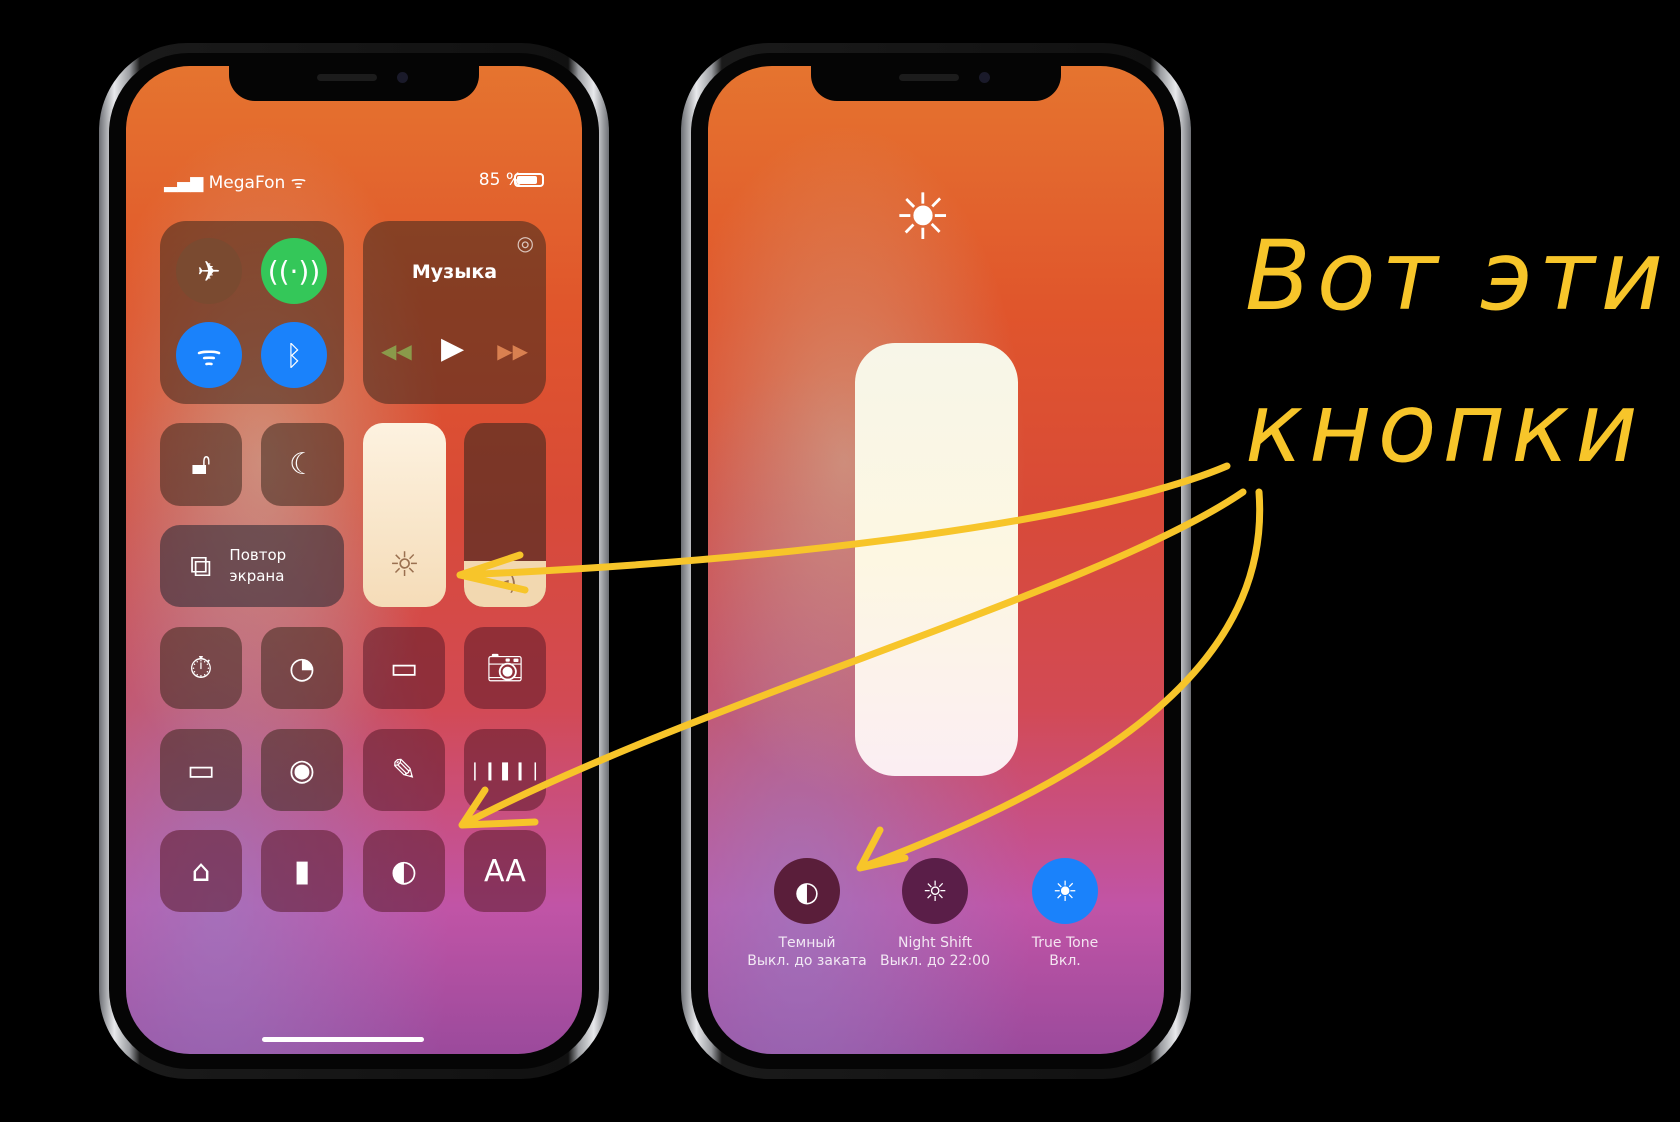  Describe the element at coordinates (1060, 680) in the screenshot. I see `arrow-to-dark-mode-button` at that location.